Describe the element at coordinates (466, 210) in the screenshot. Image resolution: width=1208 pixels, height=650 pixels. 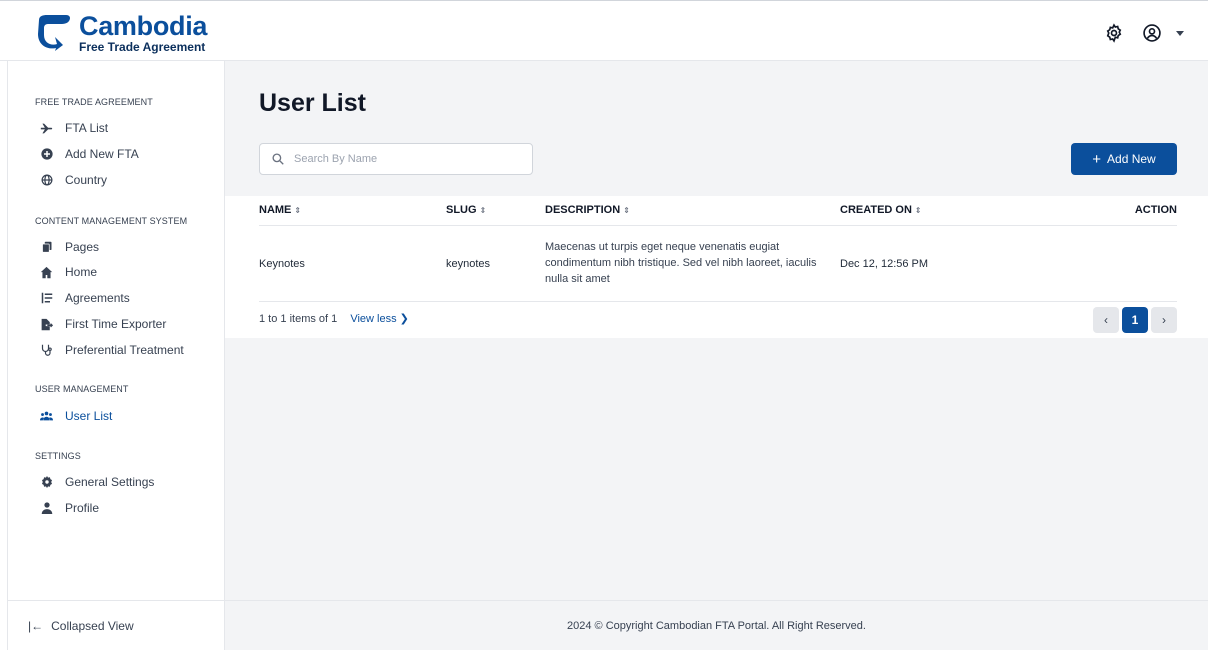
I see `column-header-slug: SLUG ⇕` at that location.